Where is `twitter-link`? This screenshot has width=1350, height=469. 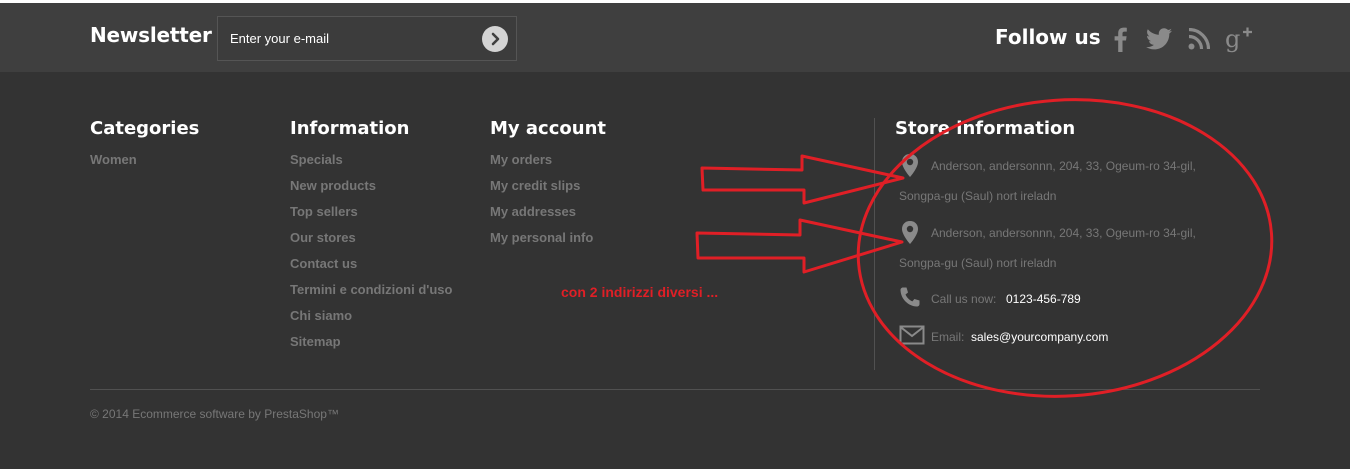 twitter-link is located at coordinates (1159, 39).